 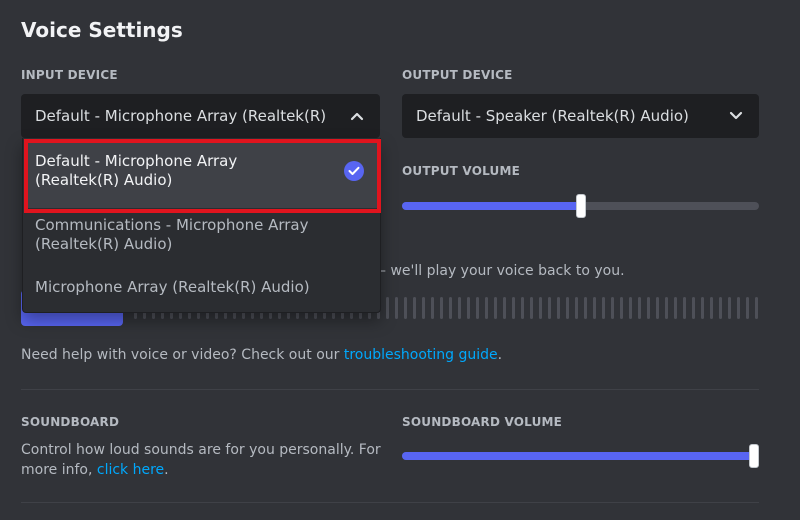 I want to click on option-microphone-array-label: Microphone Array (Realtek(R) Audio), so click(x=172, y=287).